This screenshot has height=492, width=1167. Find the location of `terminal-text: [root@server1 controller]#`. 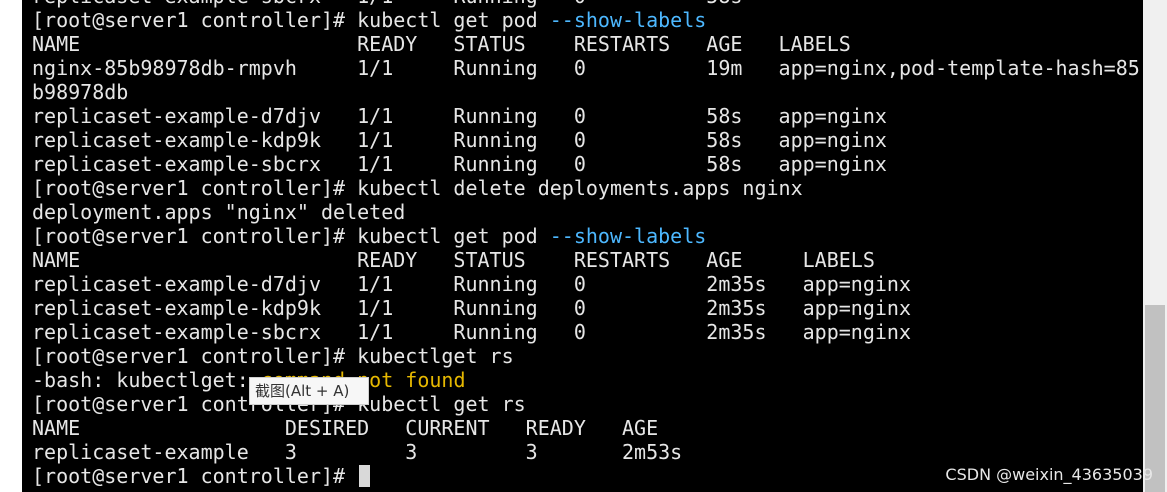

terminal-text: [root@server1 controller]# is located at coordinates (195, 476).